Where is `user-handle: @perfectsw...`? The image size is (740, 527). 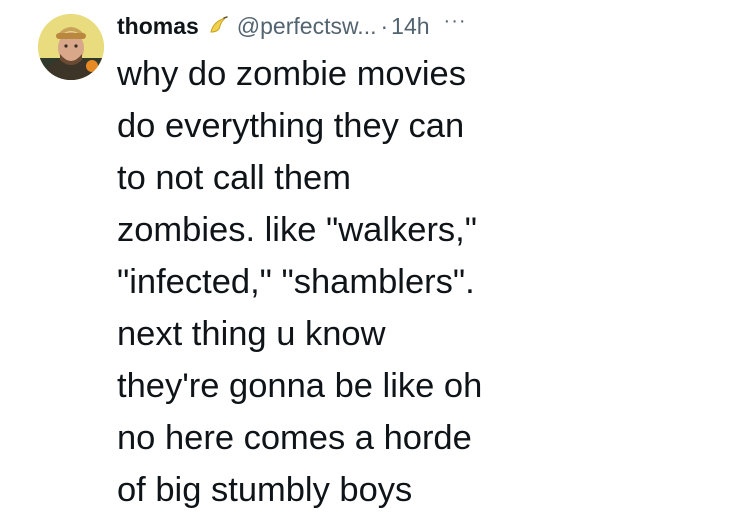 user-handle: @perfectsw... is located at coordinates (307, 26).